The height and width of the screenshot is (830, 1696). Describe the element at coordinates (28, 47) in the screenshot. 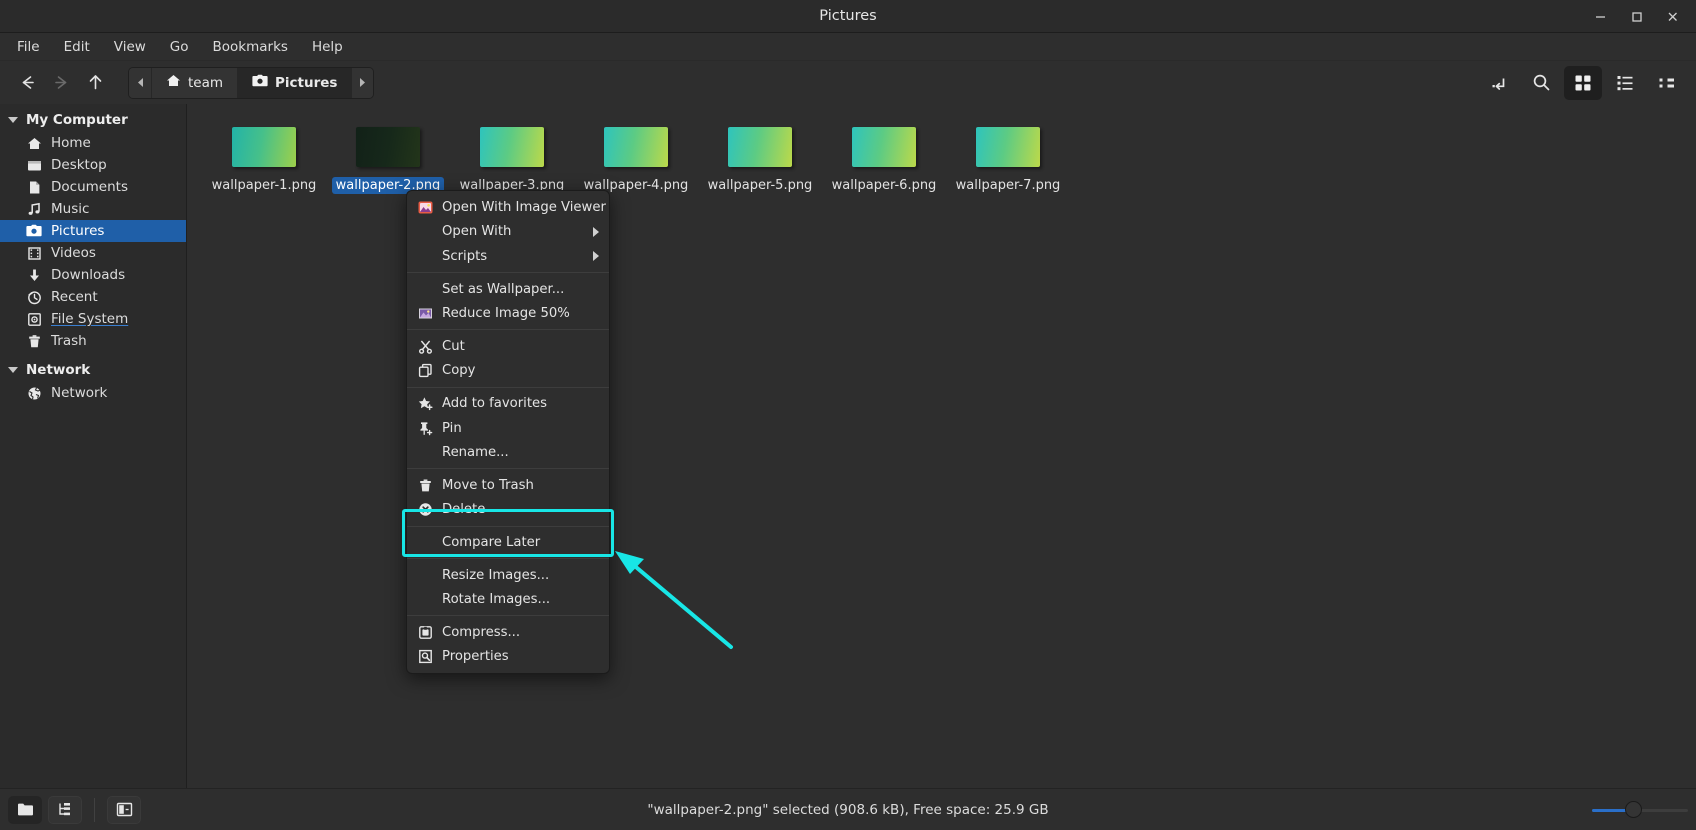

I see `menu-file: File` at that location.